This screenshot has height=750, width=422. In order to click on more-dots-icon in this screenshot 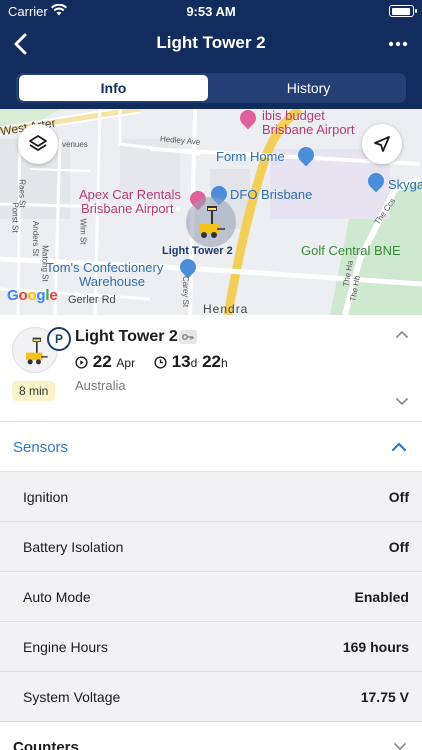, I will do `click(398, 44)`.